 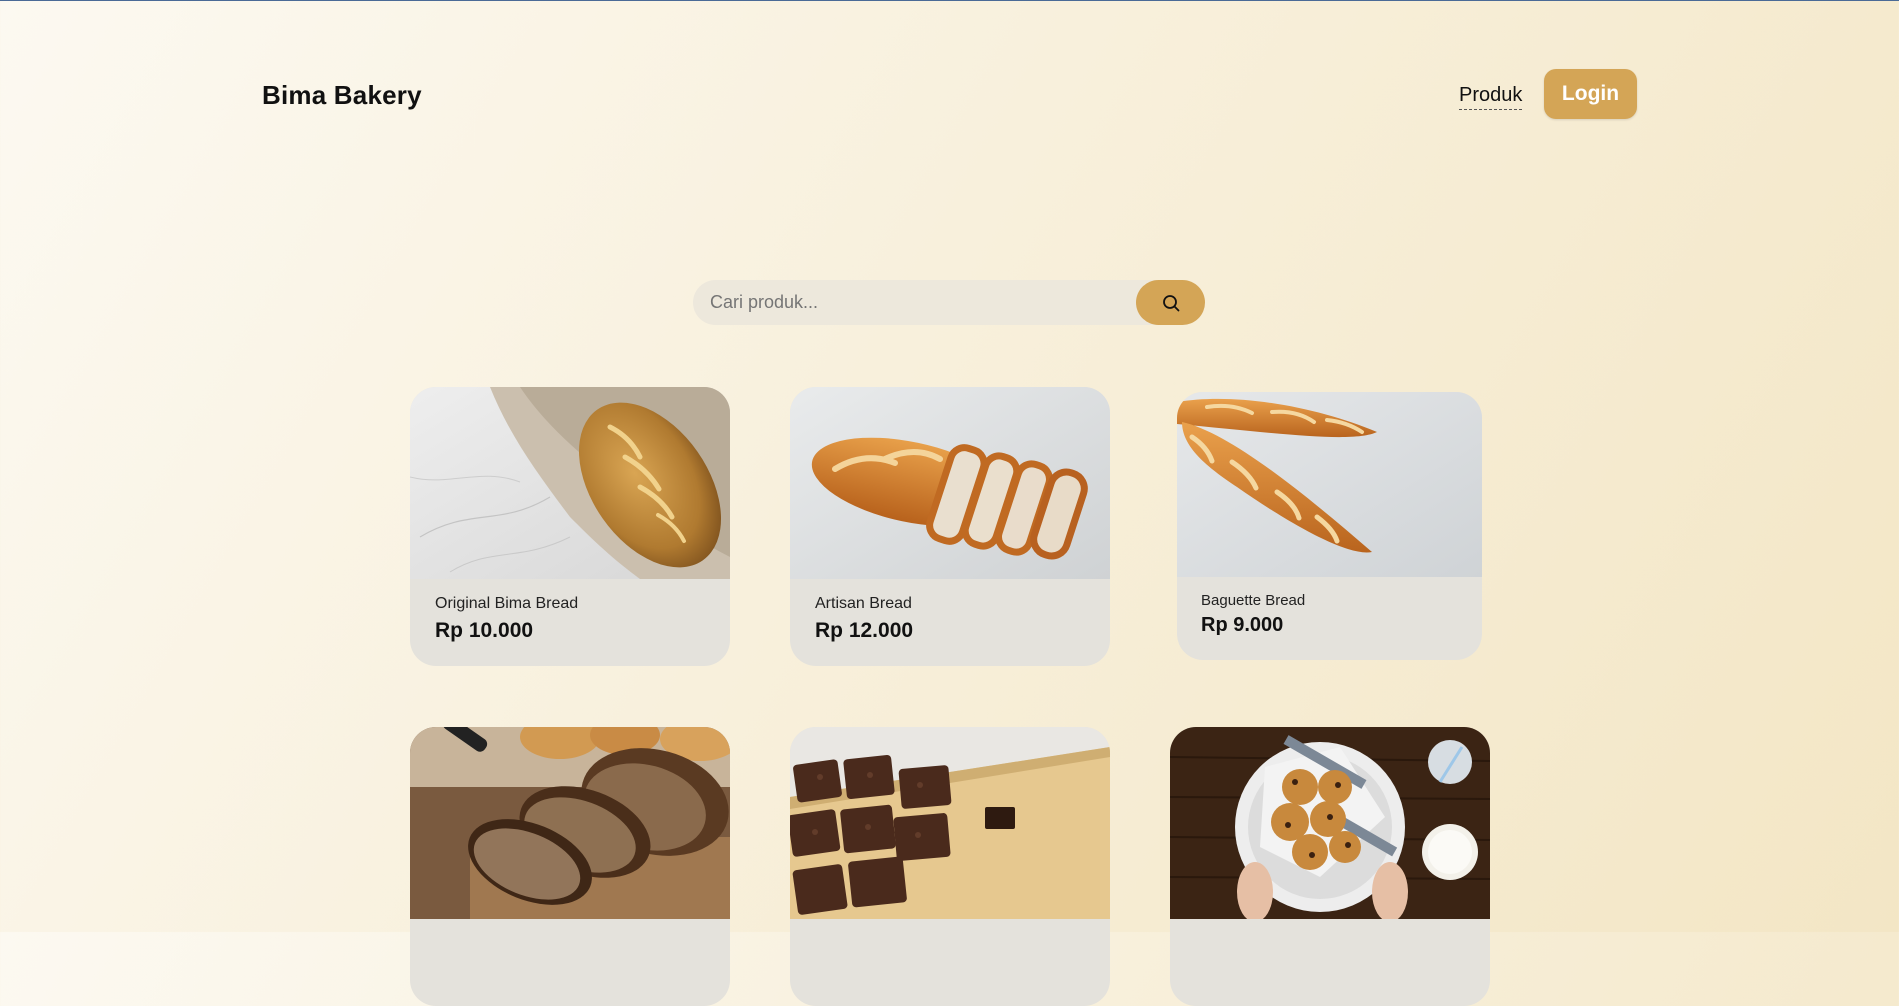 What do you see at coordinates (864, 630) in the screenshot?
I see `product-price: Rp 12.000` at bounding box center [864, 630].